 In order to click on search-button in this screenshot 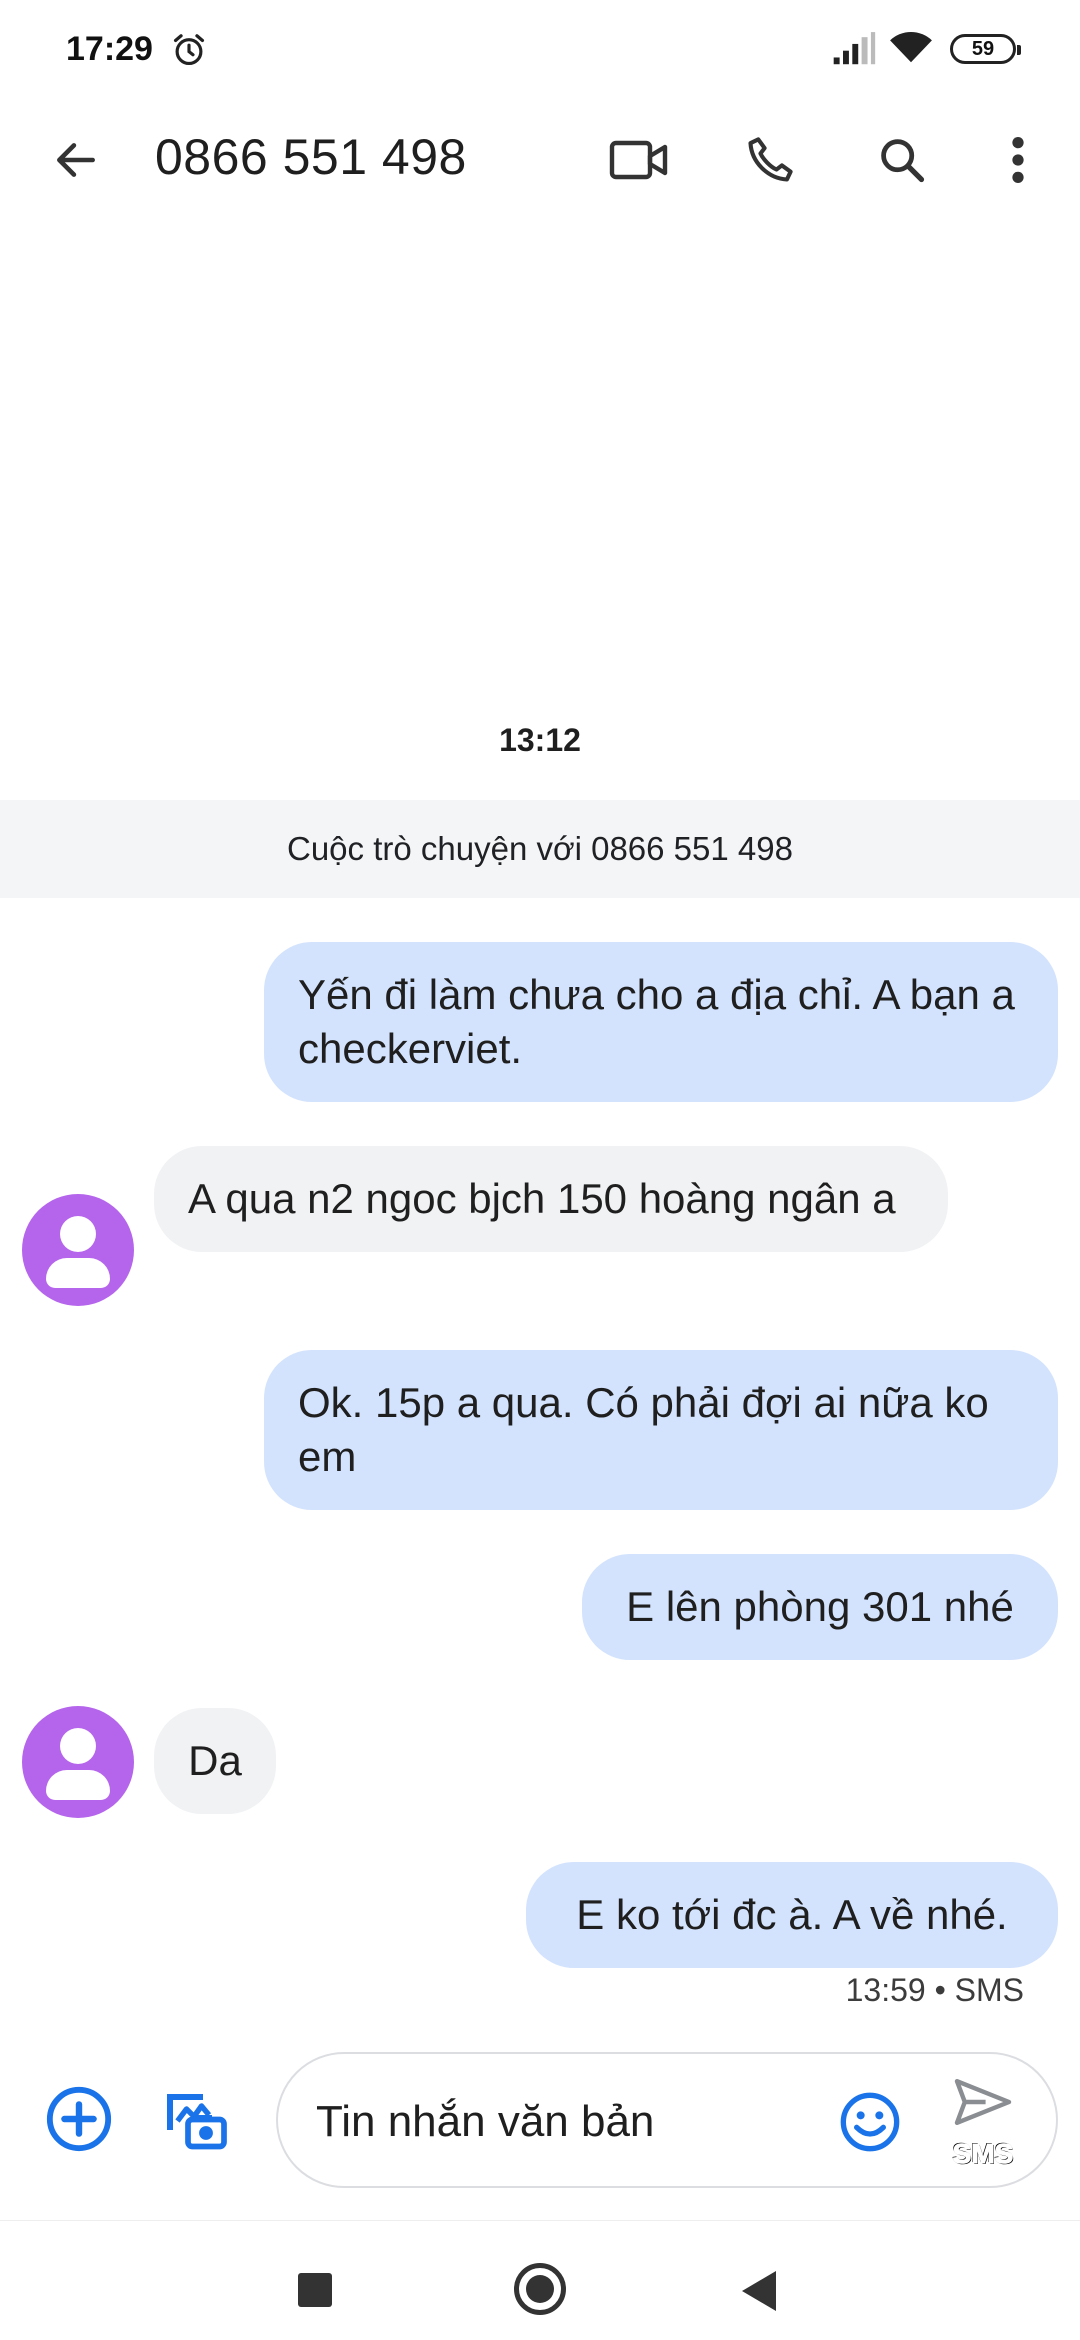, I will do `click(902, 160)`.